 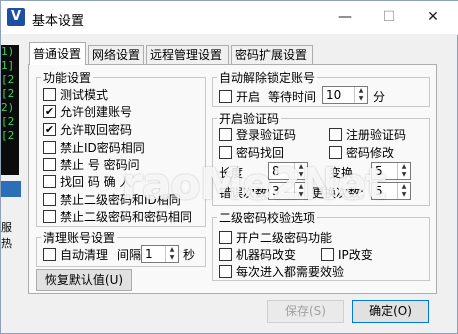 I want to click on checkbox-label: 禁止二级密码和密码相同, so click(x=126, y=217).